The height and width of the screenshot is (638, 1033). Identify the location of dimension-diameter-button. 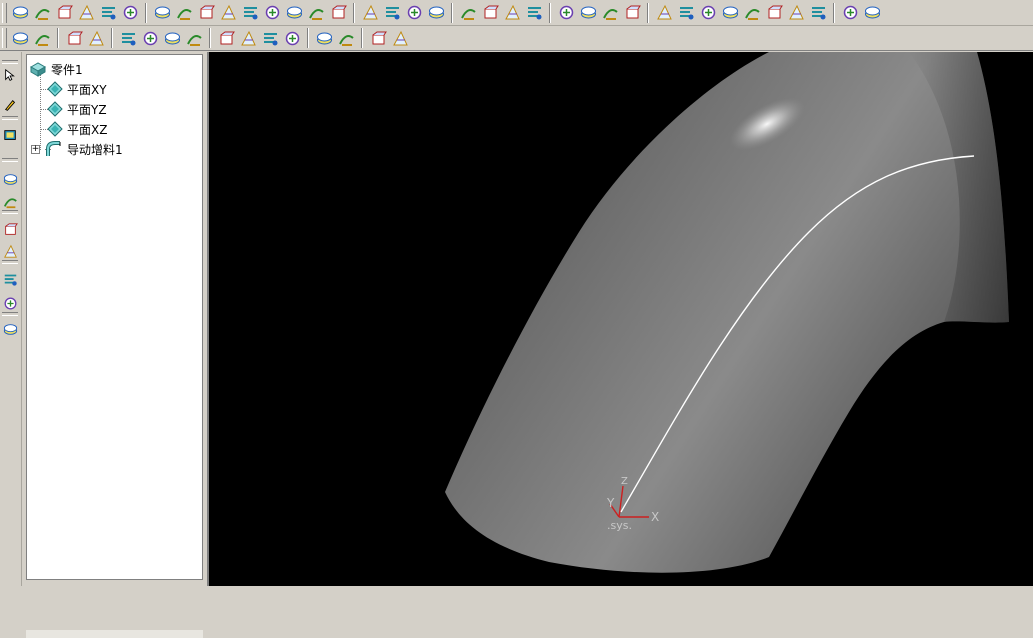
(292, 38).